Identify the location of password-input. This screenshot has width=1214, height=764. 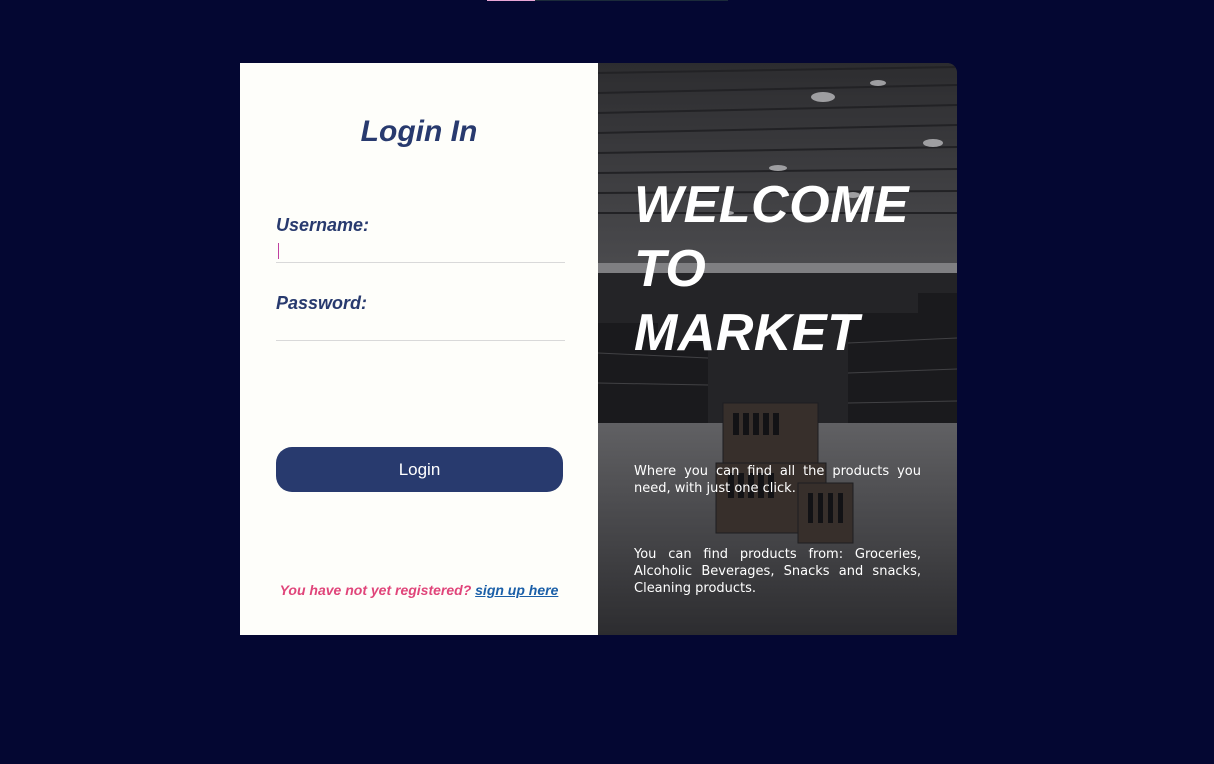
(420, 328).